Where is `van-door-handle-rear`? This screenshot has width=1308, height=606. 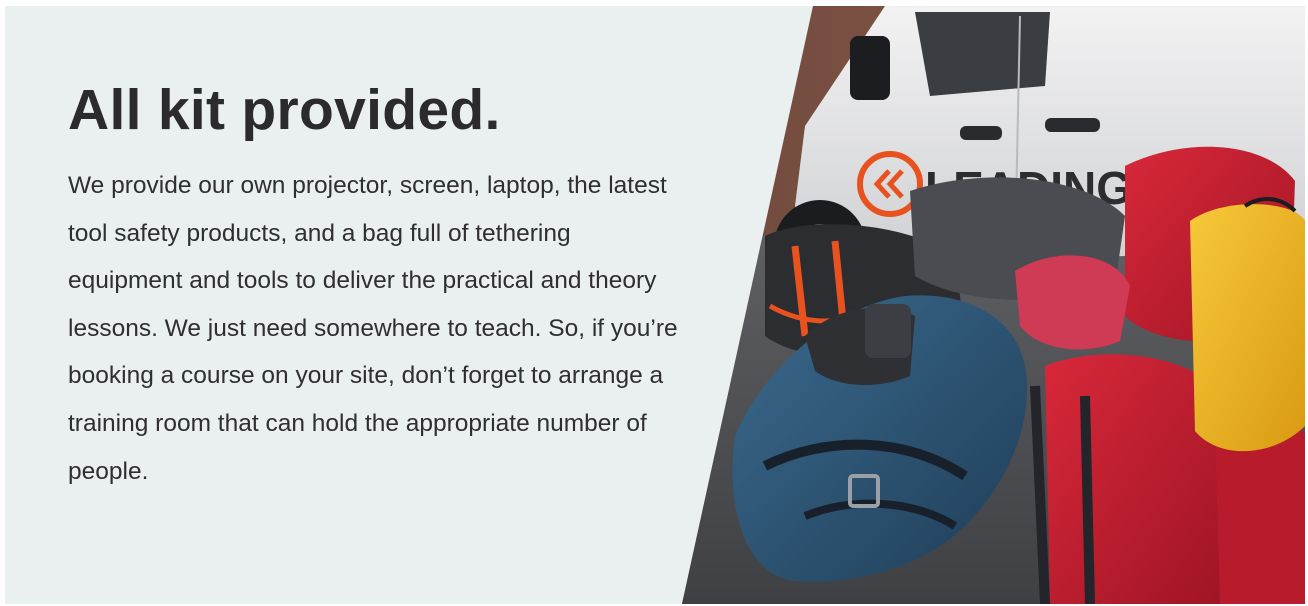 van-door-handle-rear is located at coordinates (1072, 125).